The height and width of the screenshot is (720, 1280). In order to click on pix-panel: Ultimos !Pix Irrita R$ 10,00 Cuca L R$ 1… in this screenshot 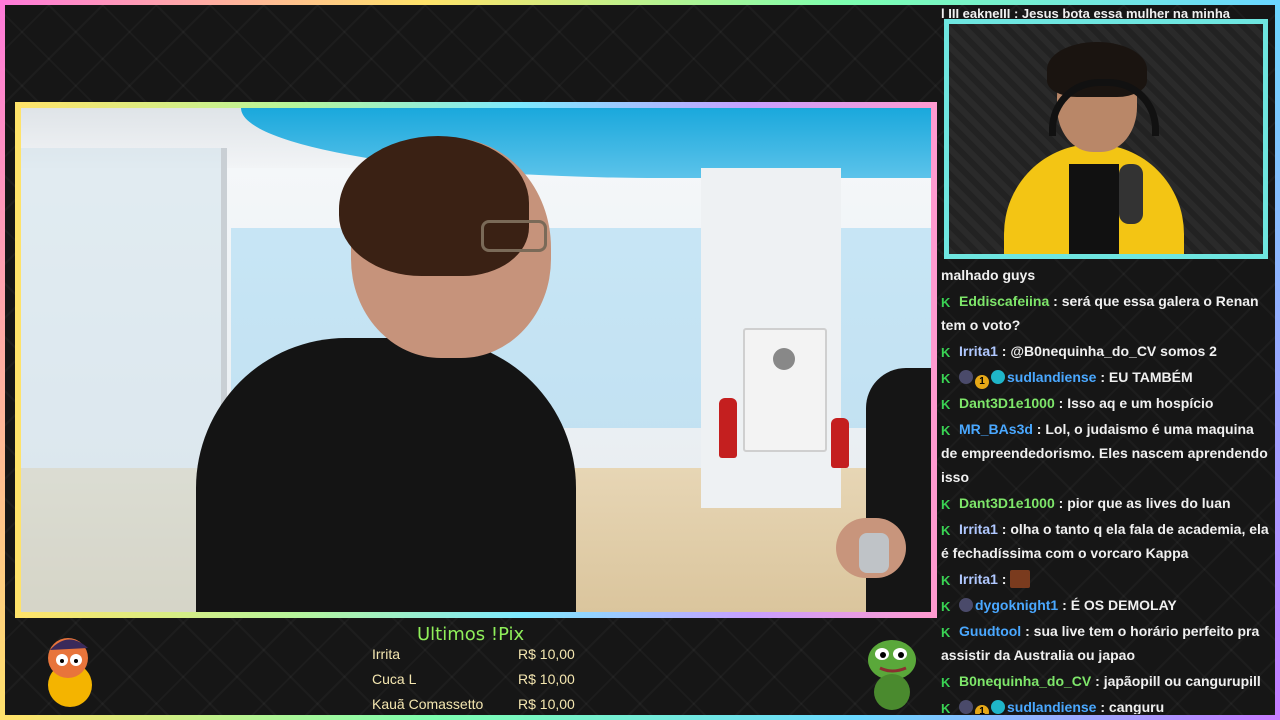, I will do `click(475, 670)`.